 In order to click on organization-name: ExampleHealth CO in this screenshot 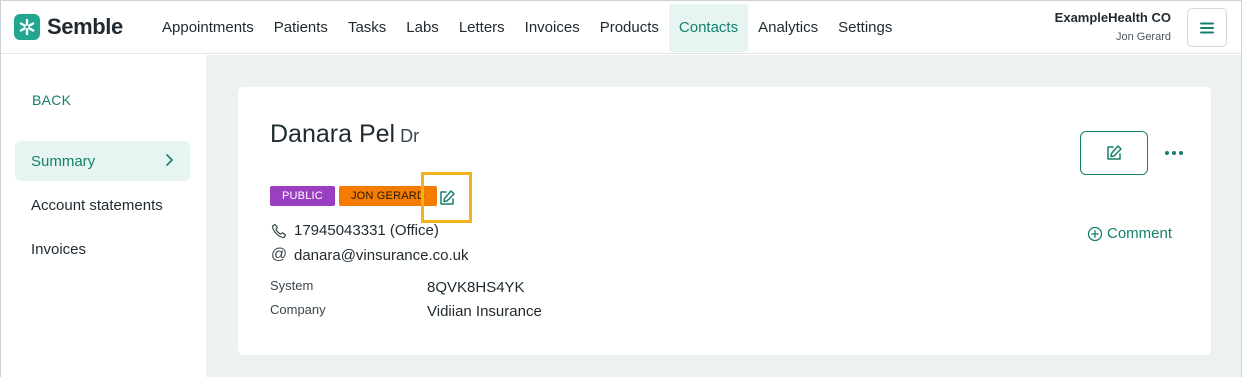, I will do `click(1112, 17)`.